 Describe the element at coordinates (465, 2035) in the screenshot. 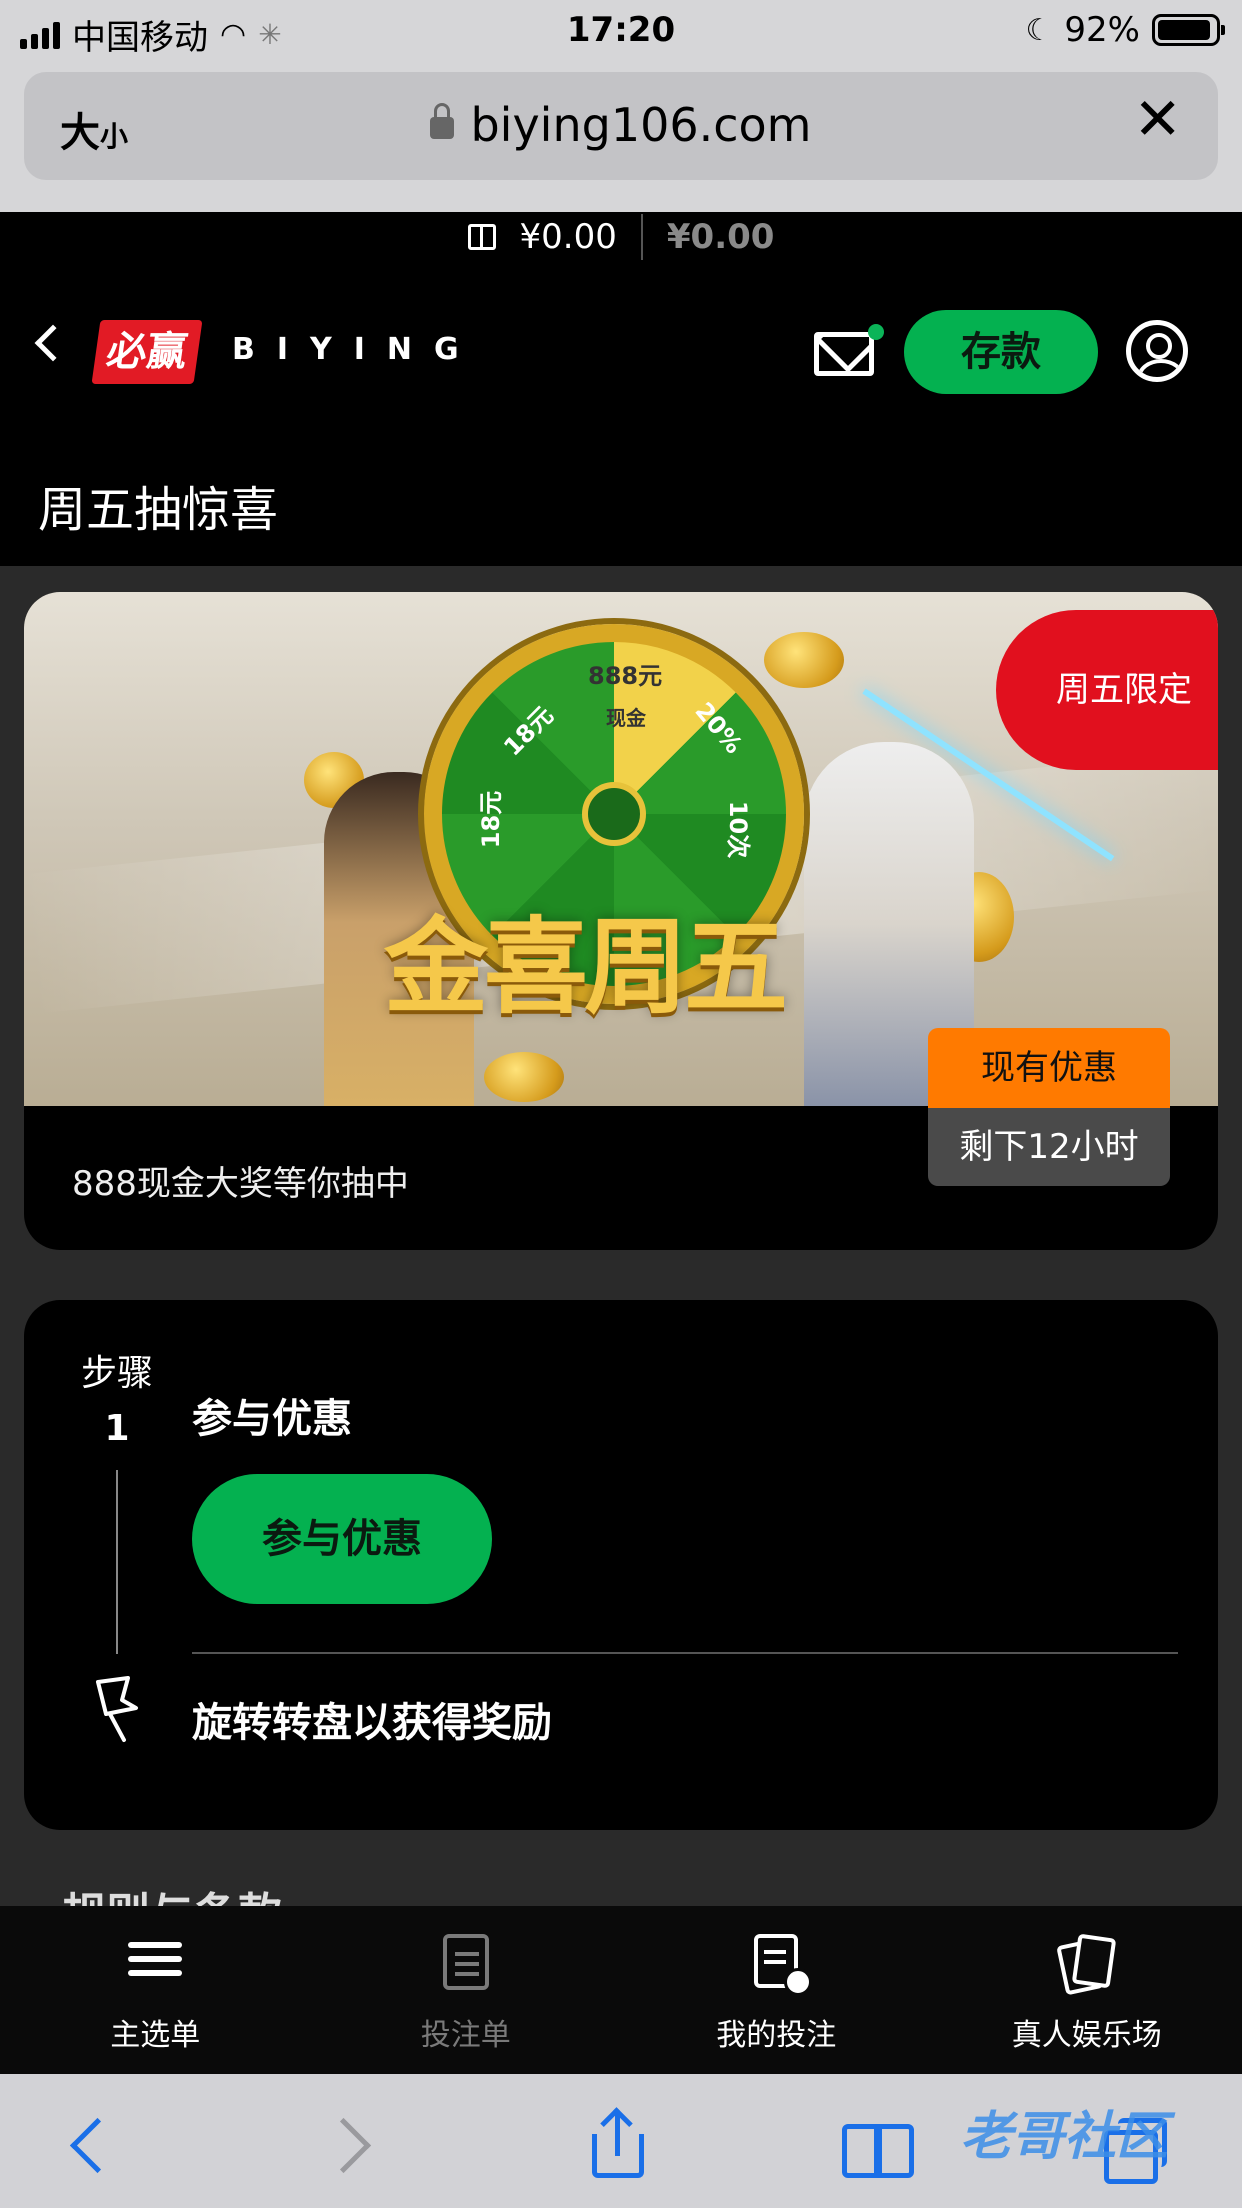

I see `tab-label: 投注单` at that location.